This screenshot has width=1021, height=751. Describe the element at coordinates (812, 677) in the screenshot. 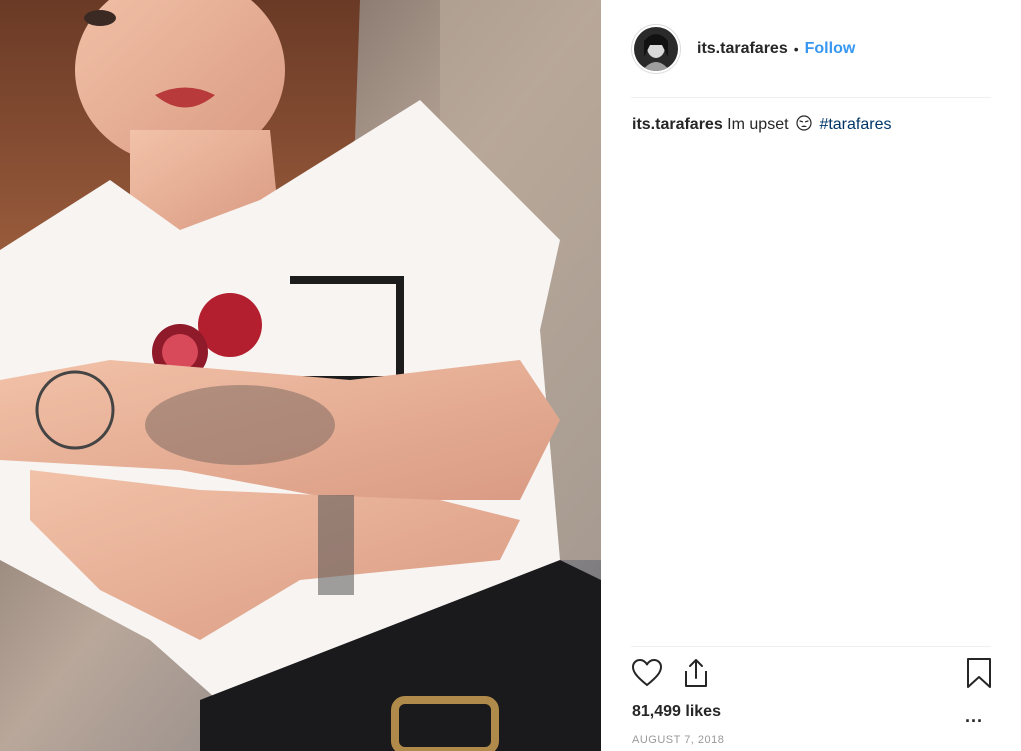

I see `action-bar` at that location.